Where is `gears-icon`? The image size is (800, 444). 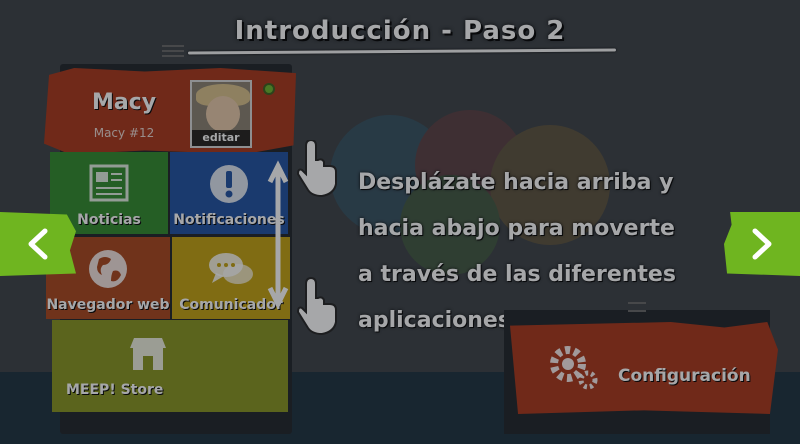 gears-icon is located at coordinates (574, 368).